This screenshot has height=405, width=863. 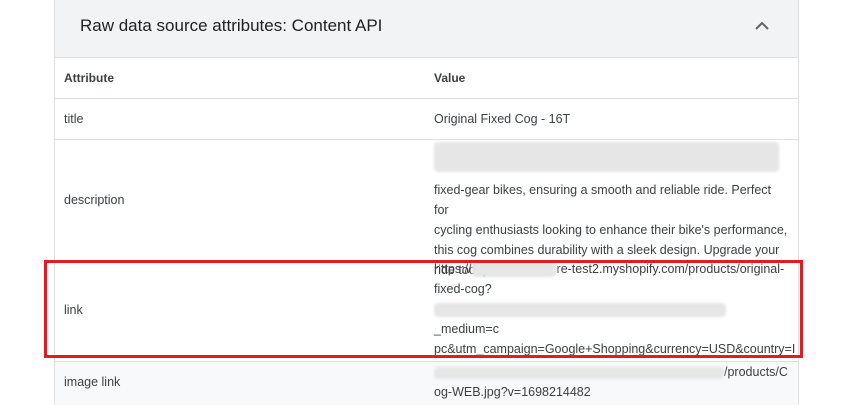 I want to click on table-header-row: Attribute Value, so click(x=426, y=78).